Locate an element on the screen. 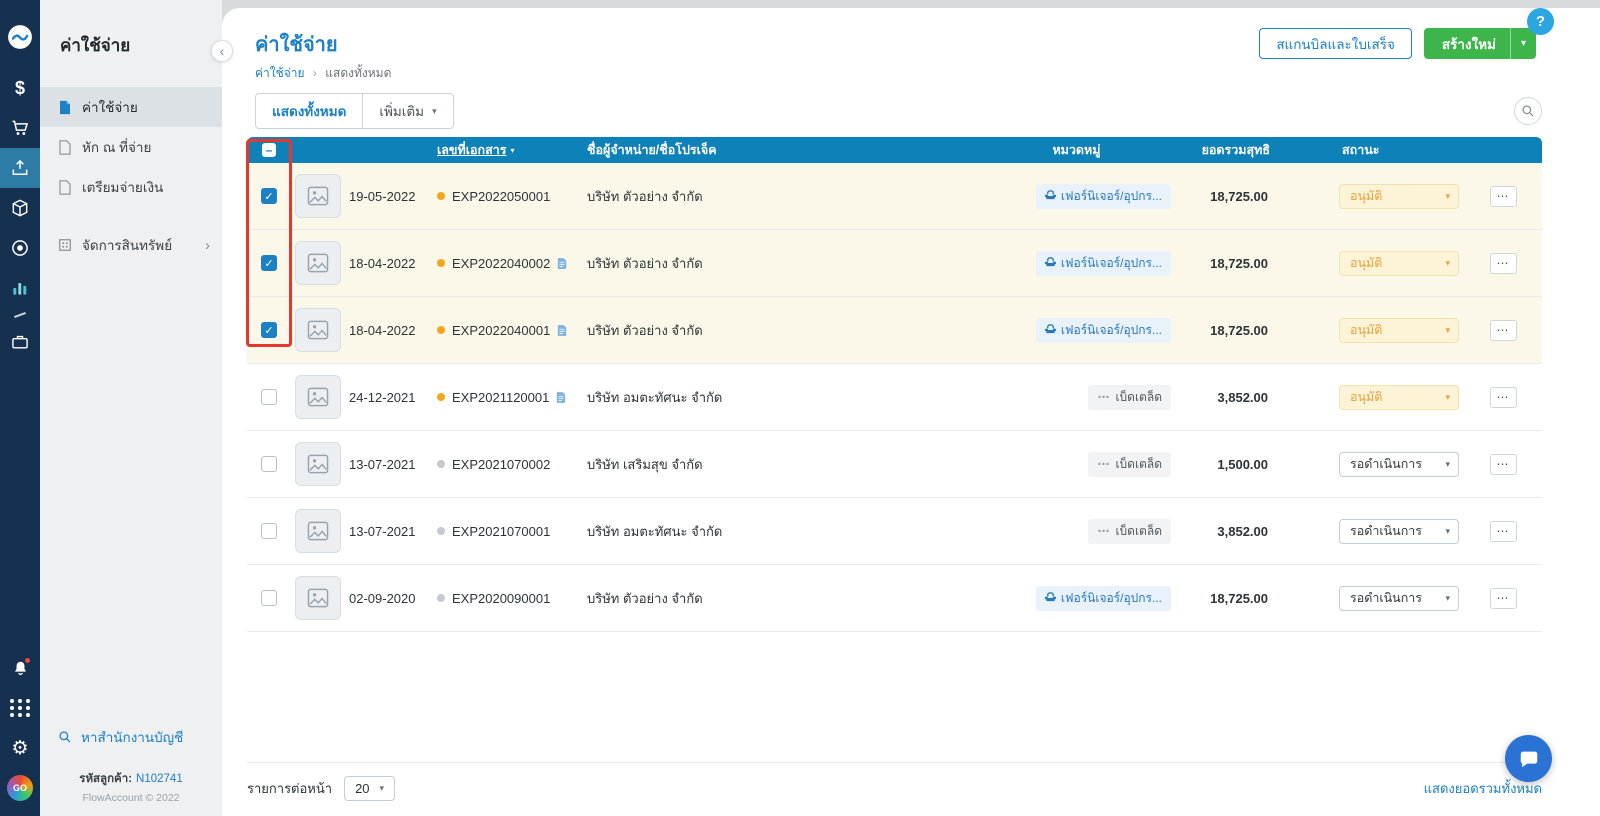  row-amount: 18,725.00 is located at coordinates (1239, 263).